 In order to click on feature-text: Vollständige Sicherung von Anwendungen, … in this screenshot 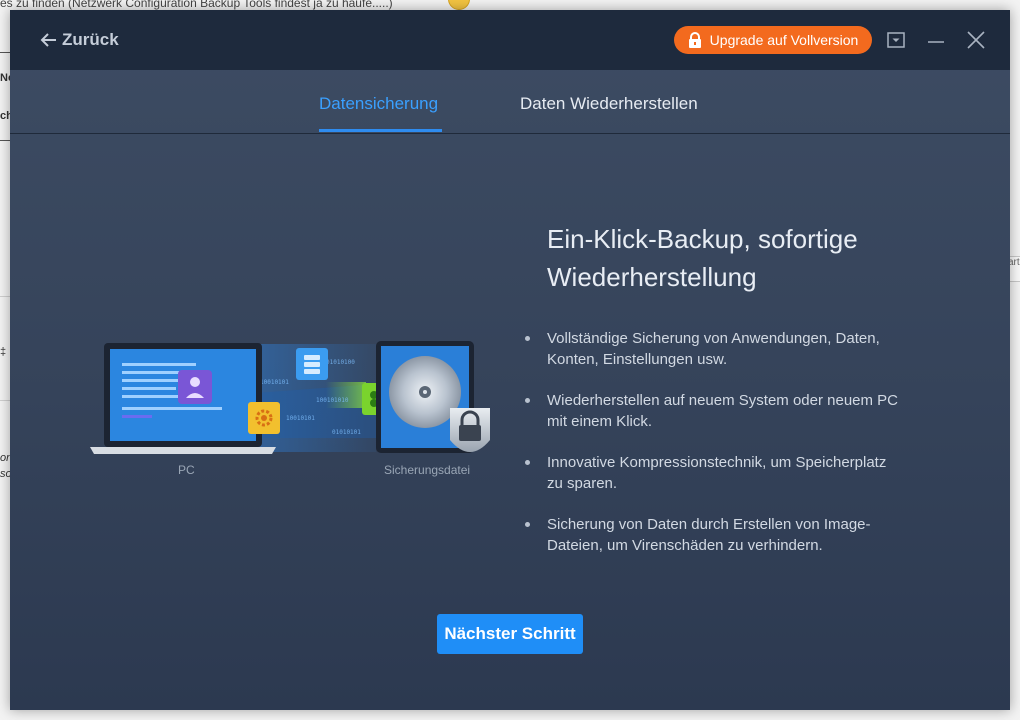, I will do `click(713, 349)`.